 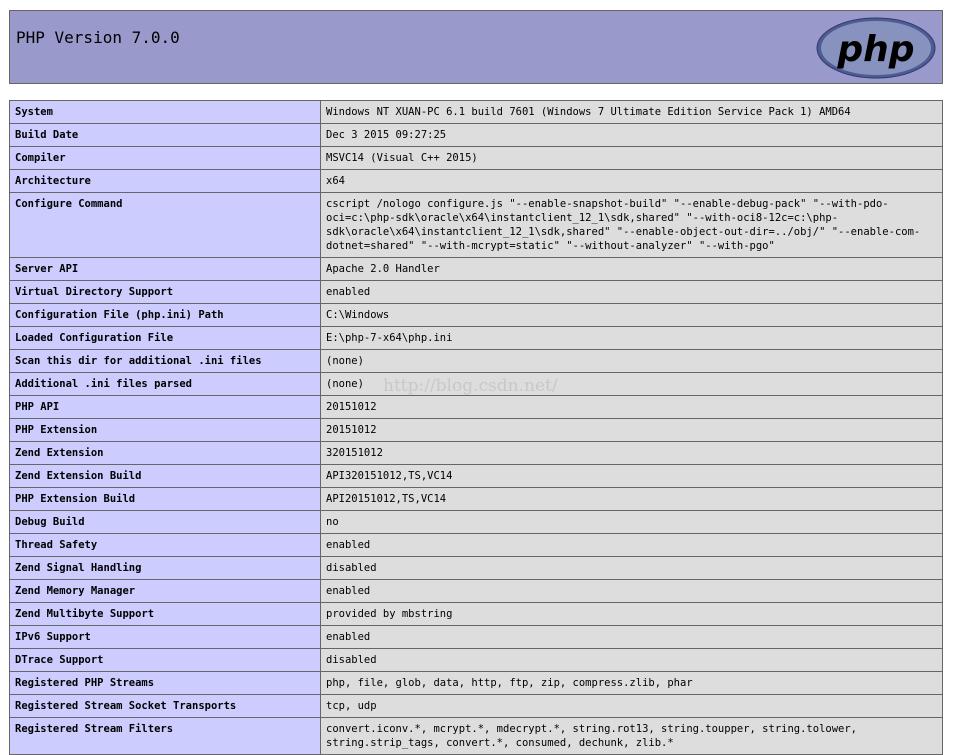 I want to click on table-row: Zend Memory Manager enabled, so click(x=476, y=591).